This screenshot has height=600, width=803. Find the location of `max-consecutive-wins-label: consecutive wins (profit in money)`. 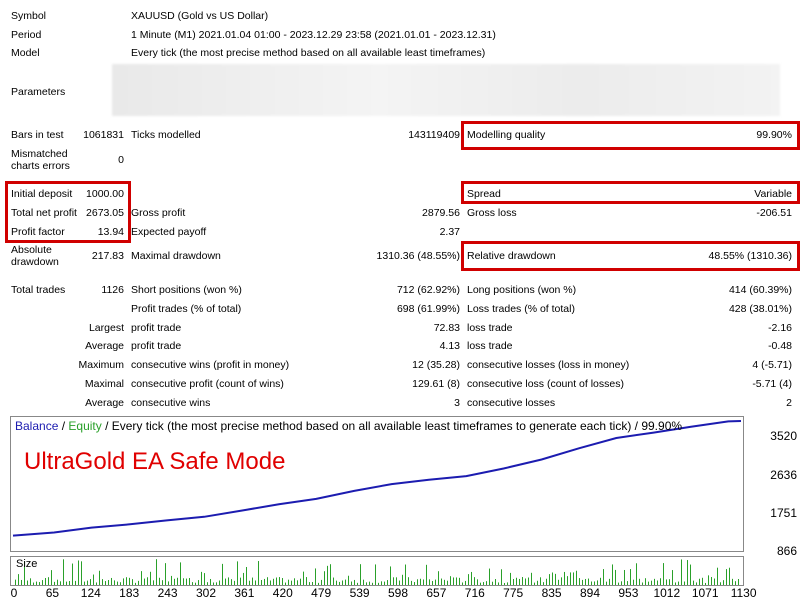

max-consecutive-wins-label: consecutive wins (profit in money) is located at coordinates (210, 365).